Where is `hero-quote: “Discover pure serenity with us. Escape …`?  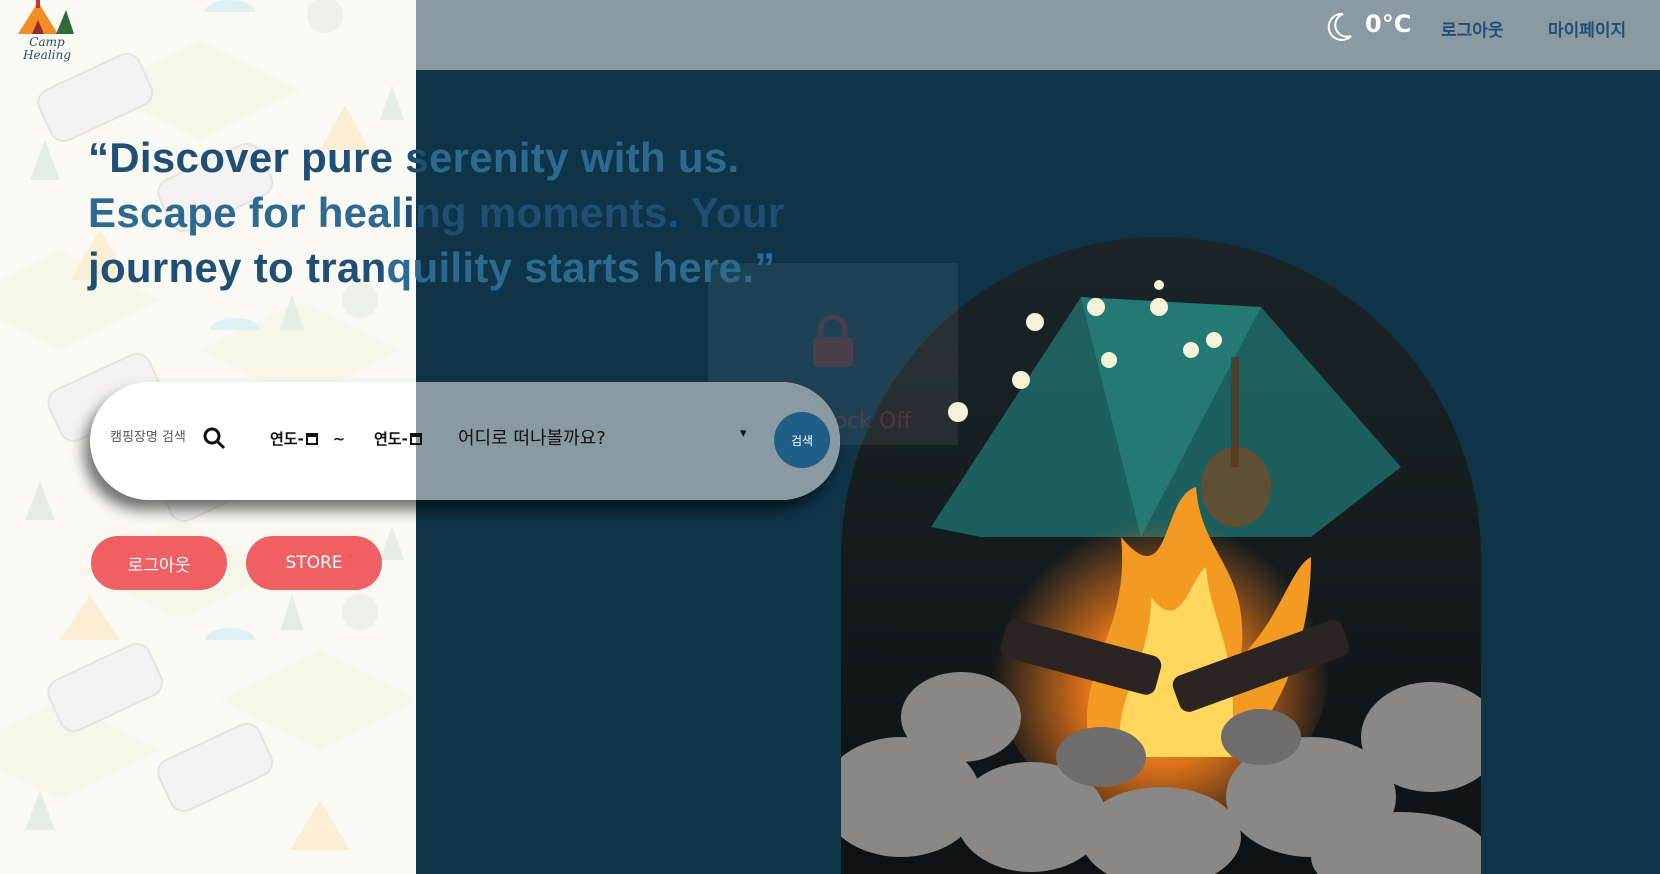 hero-quote: “Discover pure serenity with us. Escape … is located at coordinates (458, 212).